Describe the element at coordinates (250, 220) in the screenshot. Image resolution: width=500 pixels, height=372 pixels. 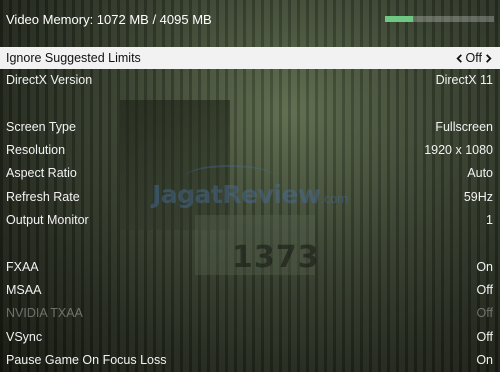
I see `setting-row-output-monitor: Output Monitor 1` at that location.